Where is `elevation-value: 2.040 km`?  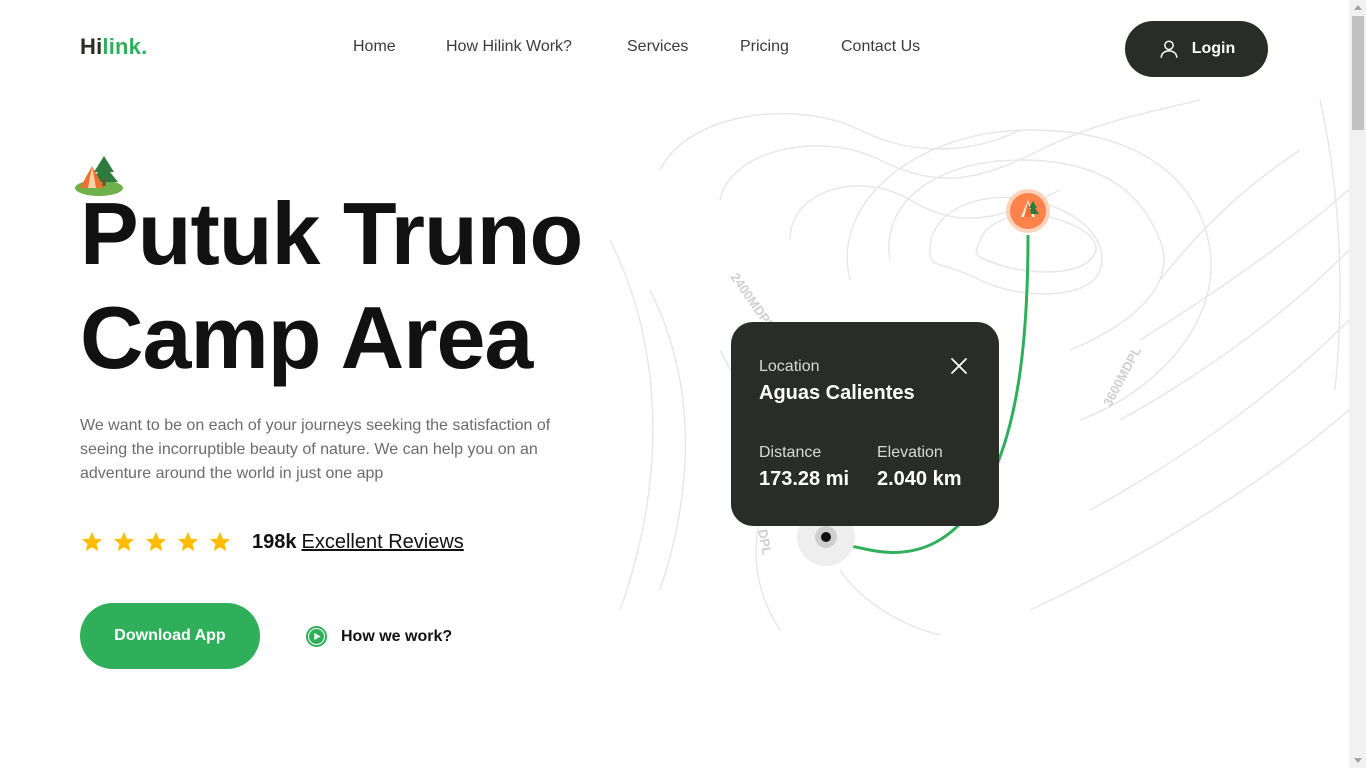
elevation-value: 2.040 km is located at coordinates (919, 479).